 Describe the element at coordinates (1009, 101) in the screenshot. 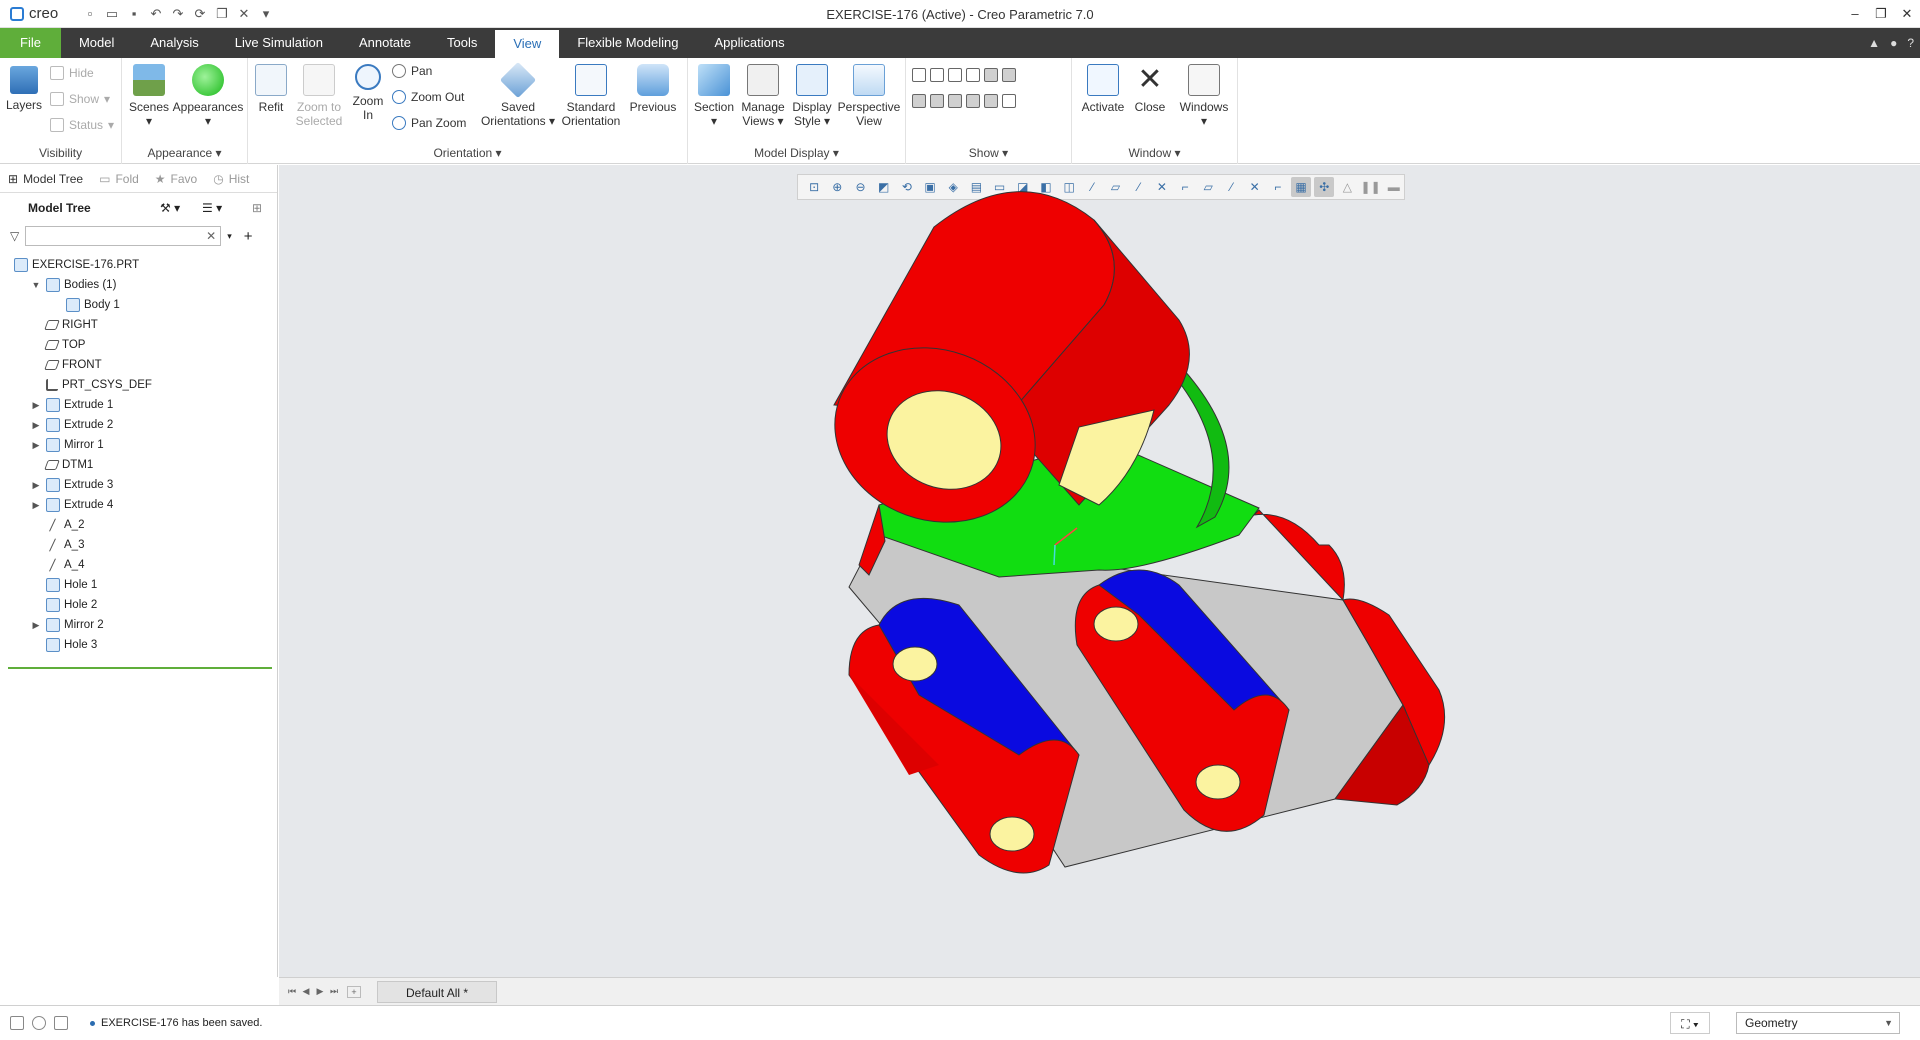

I see `more-show-icon` at that location.